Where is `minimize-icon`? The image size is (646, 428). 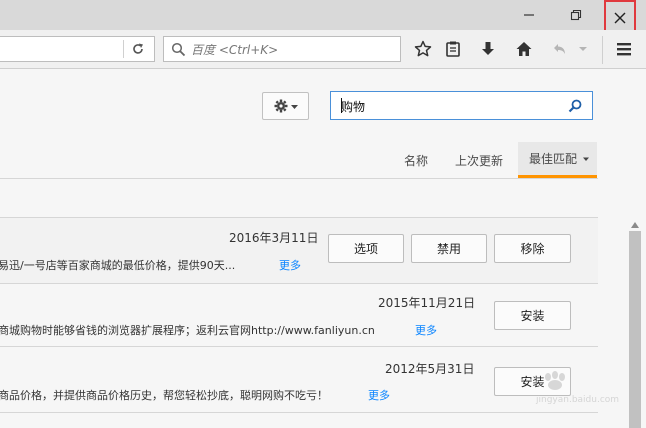 minimize-icon is located at coordinates (529, 15).